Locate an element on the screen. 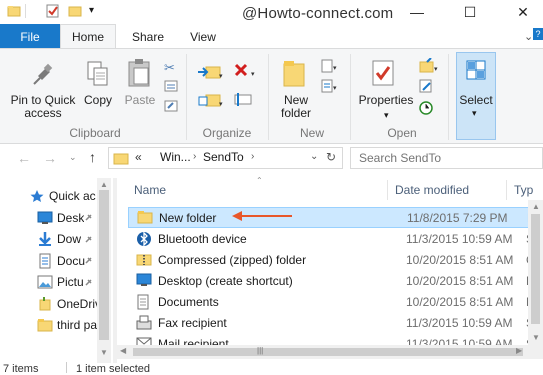 This screenshot has width=543, height=375. paste-shortcut-icon is located at coordinates (171, 106).